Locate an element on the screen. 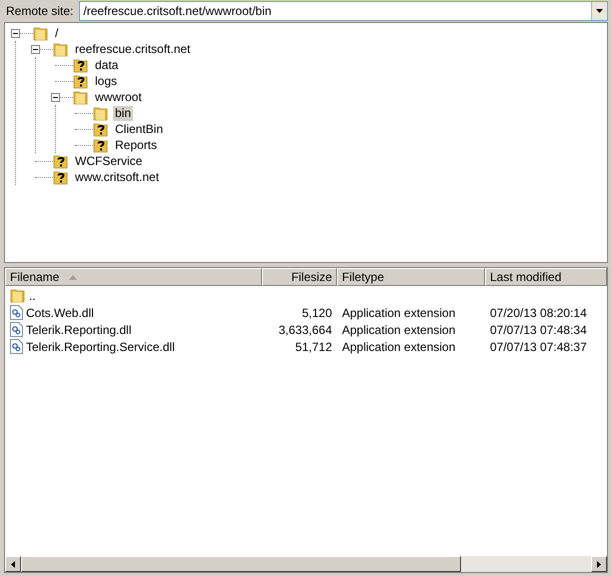 This screenshot has width=612, height=576. table-cell-text: 07/07/13 07:48:37 is located at coordinates (538, 347).